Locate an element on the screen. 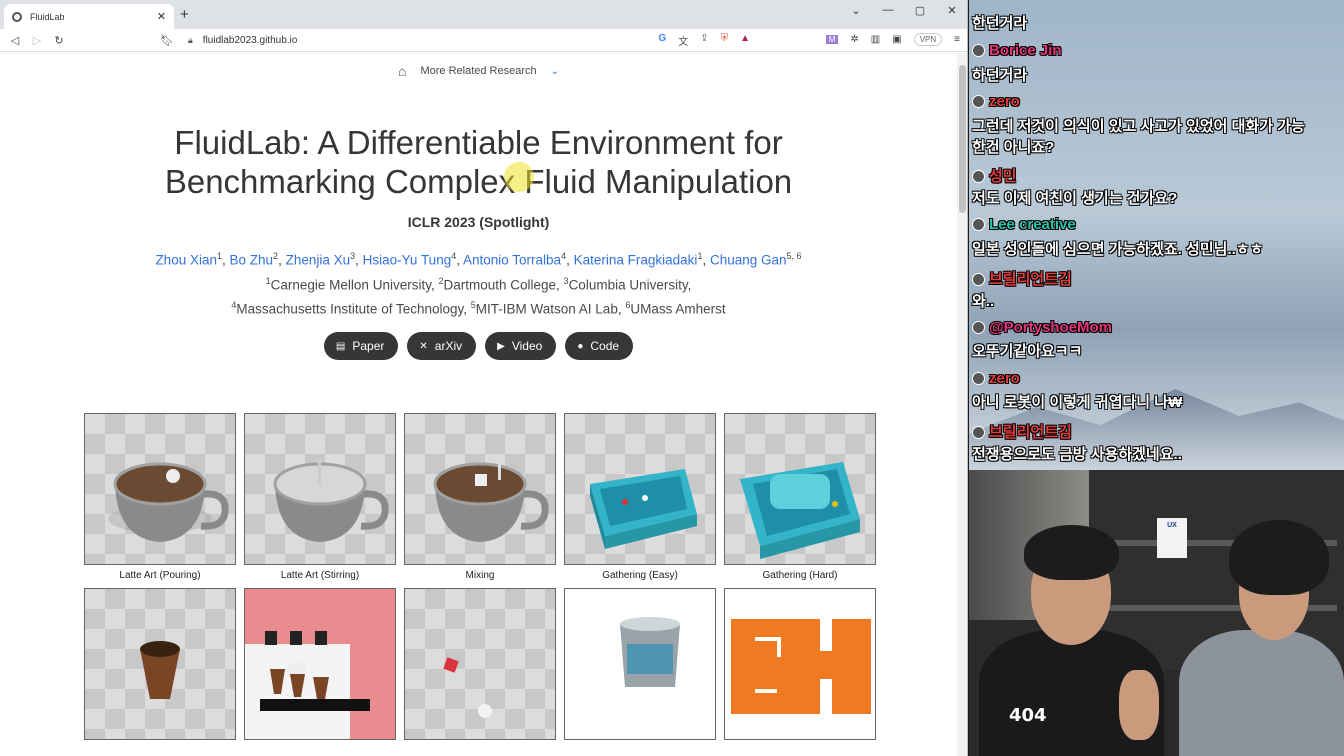  task-video-pouring is located at coordinates (640, 664).